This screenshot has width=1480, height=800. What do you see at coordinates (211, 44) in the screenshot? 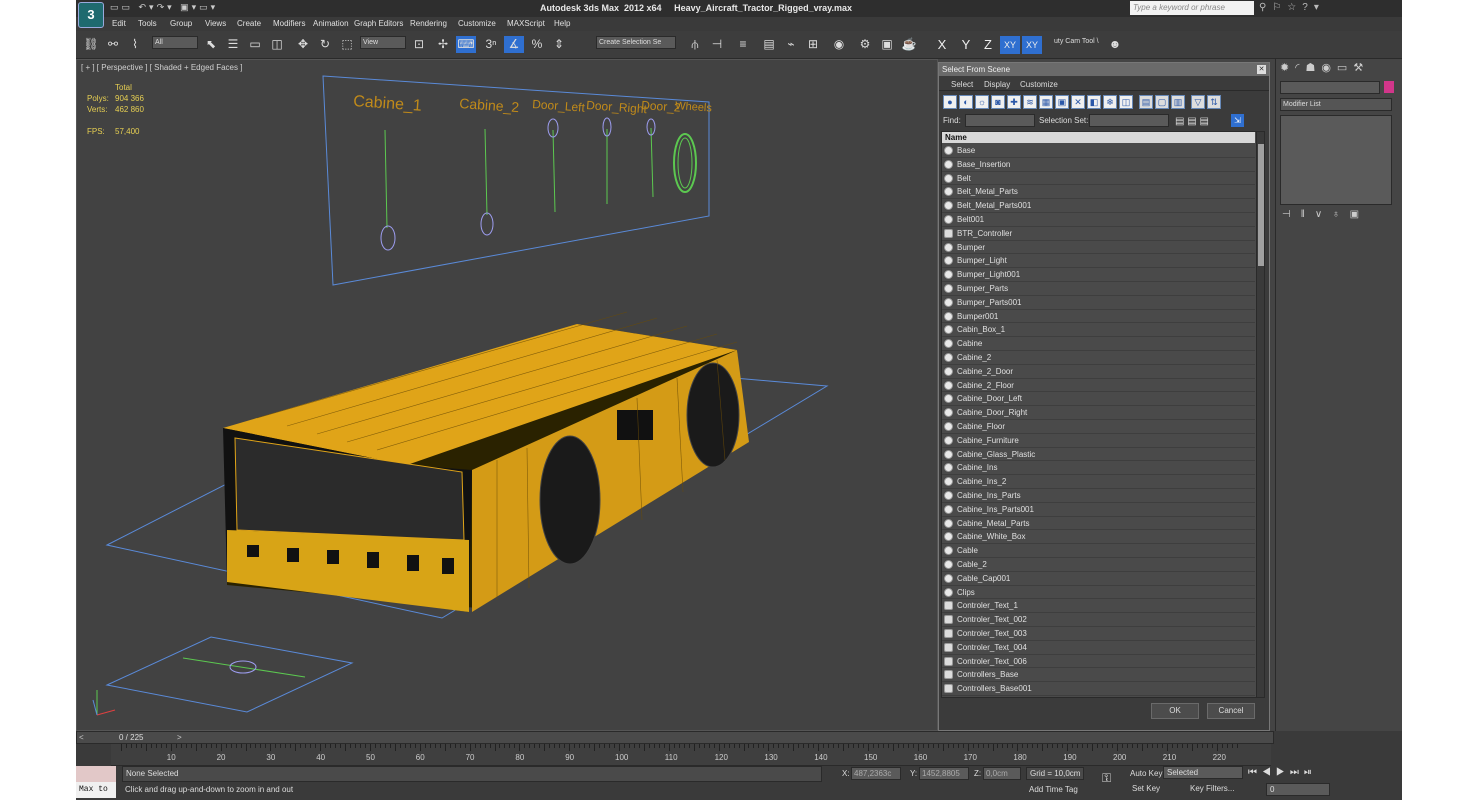
I see `select-object-icon: ⬉` at bounding box center [211, 44].